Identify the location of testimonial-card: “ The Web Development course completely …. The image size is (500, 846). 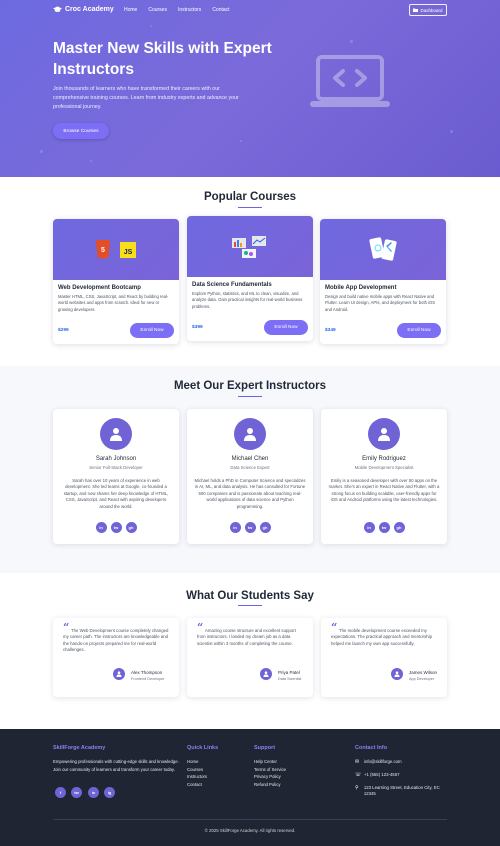
(116, 657).